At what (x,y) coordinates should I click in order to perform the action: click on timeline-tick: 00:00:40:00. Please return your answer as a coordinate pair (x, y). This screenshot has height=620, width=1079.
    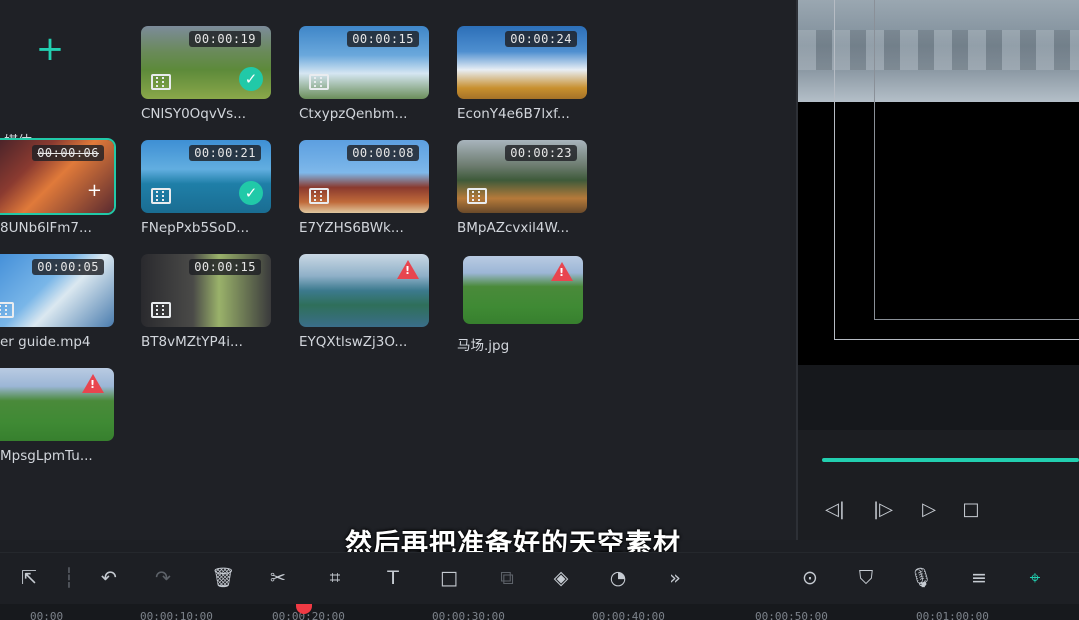
    Looking at the image, I should click on (628, 615).